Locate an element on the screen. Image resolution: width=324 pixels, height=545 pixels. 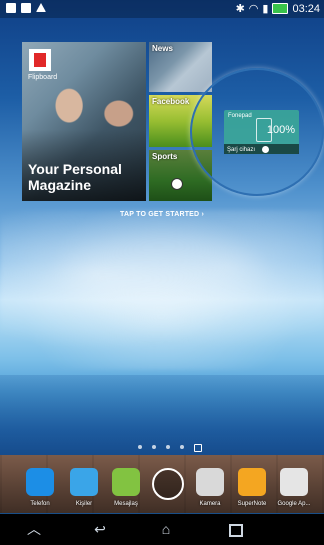
dock-label-camera: Kamera is located at coordinates (210, 504).